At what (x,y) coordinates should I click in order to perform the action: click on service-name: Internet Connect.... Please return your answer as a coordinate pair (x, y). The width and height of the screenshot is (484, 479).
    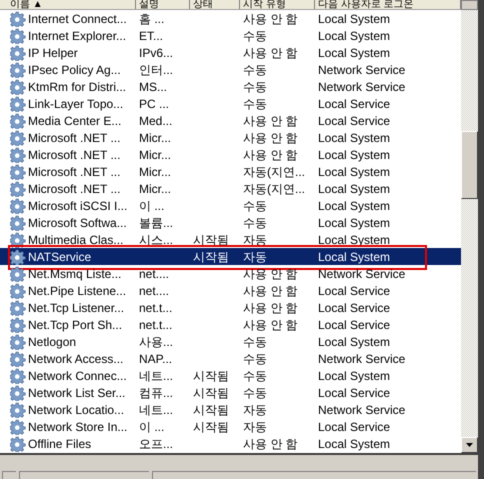
    Looking at the image, I should click on (77, 19).